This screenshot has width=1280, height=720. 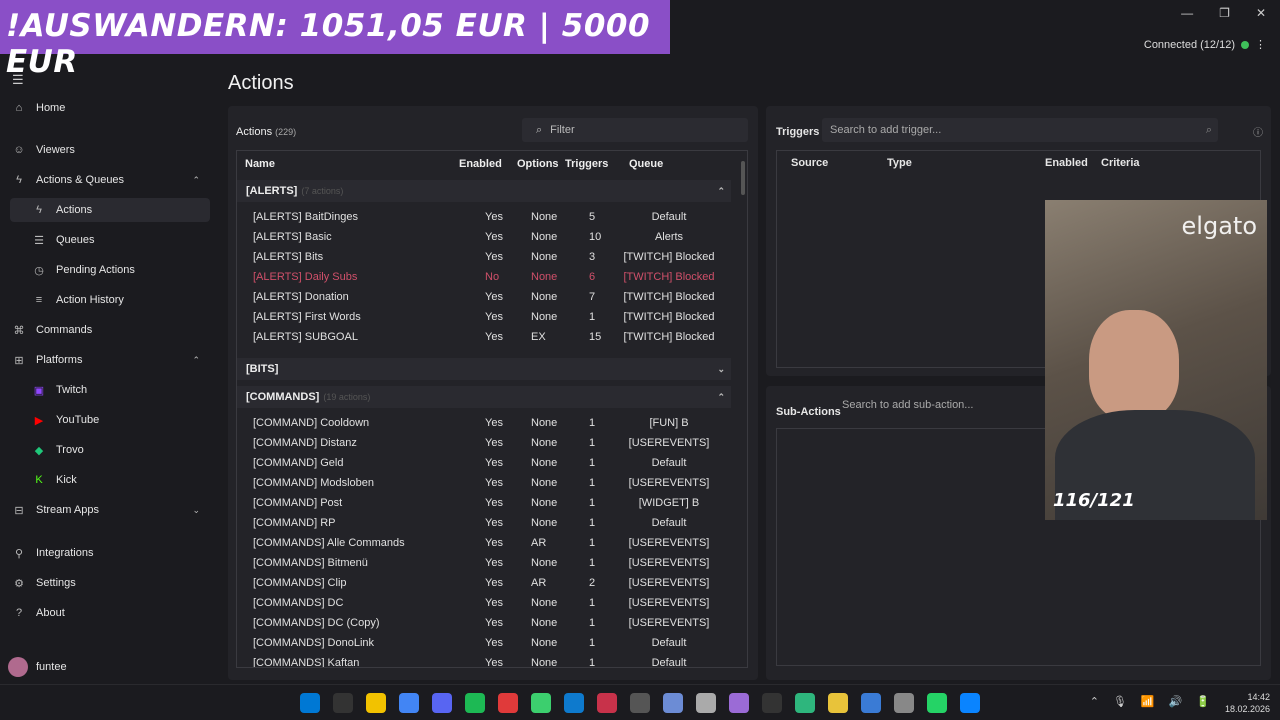 What do you see at coordinates (107, 583) in the screenshot?
I see `sidebar-item-settings: ⚙ Settings` at bounding box center [107, 583].